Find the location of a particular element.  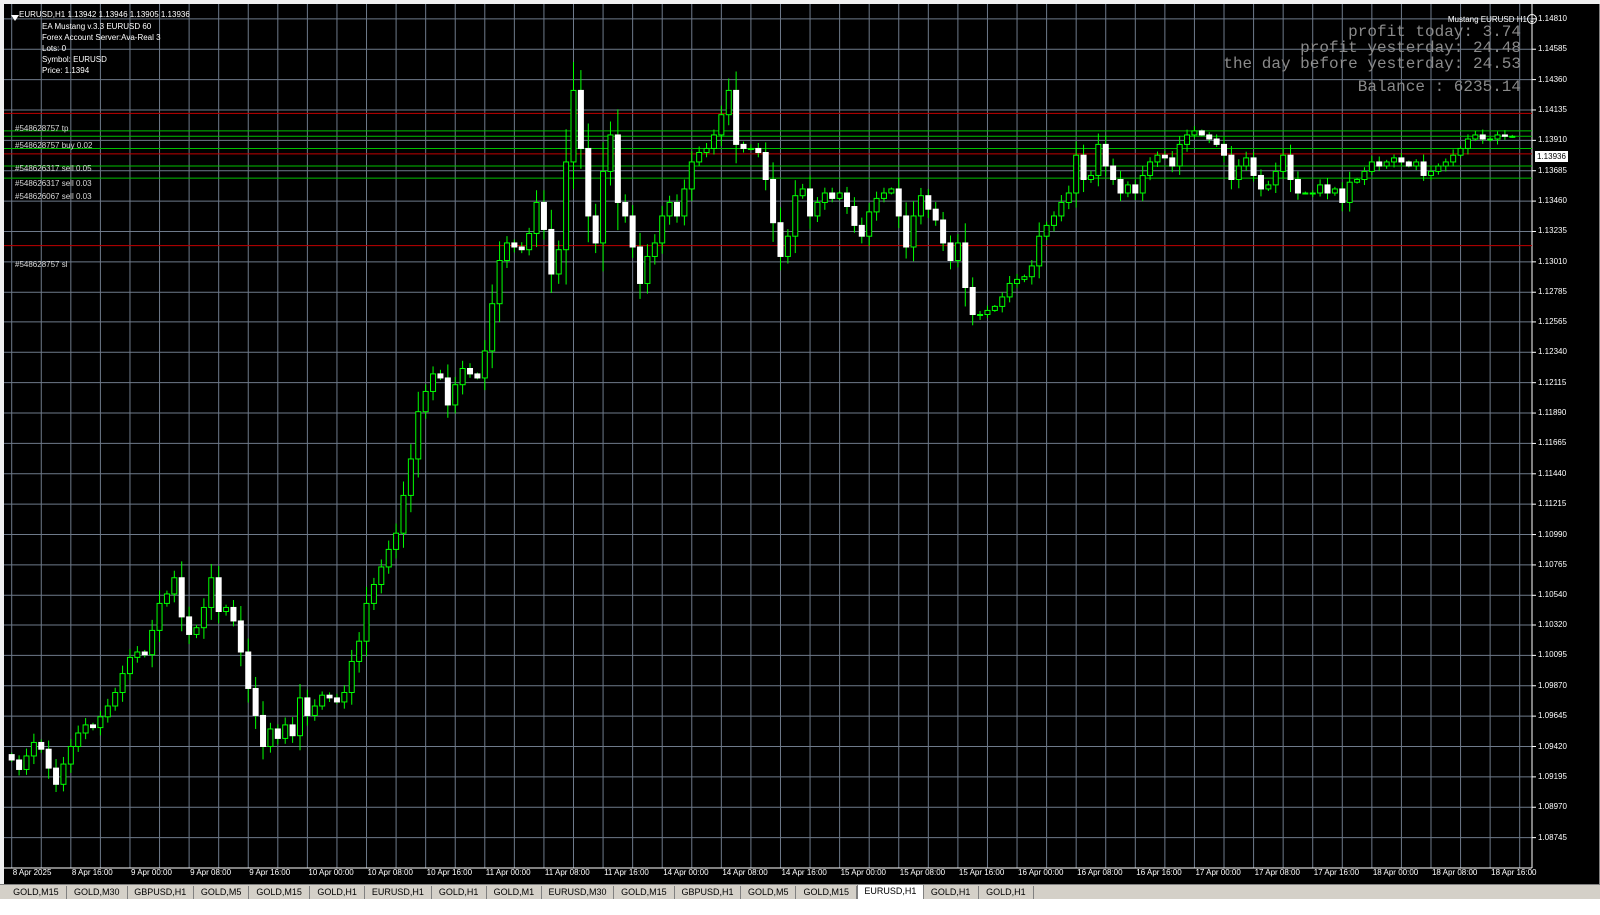

time-tick-label: 8 Apr 2025 is located at coordinates (32, 872).